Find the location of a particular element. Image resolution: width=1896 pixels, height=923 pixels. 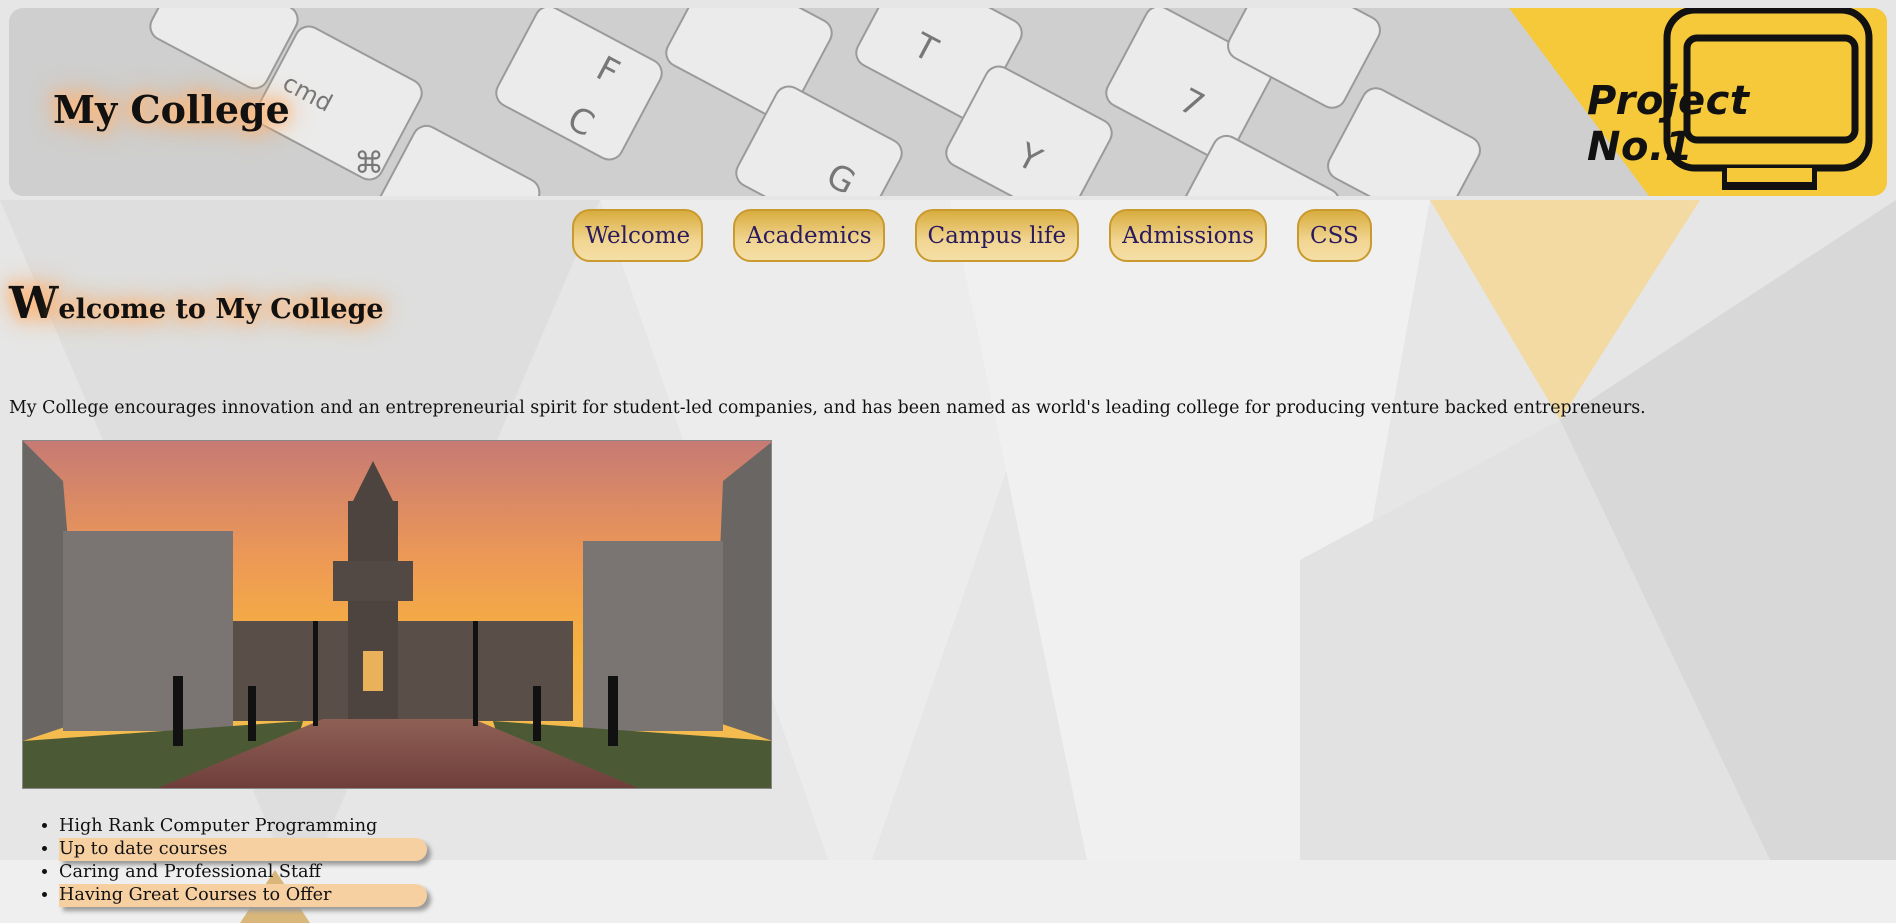

list-item: Up to date courses is located at coordinates (243, 849).